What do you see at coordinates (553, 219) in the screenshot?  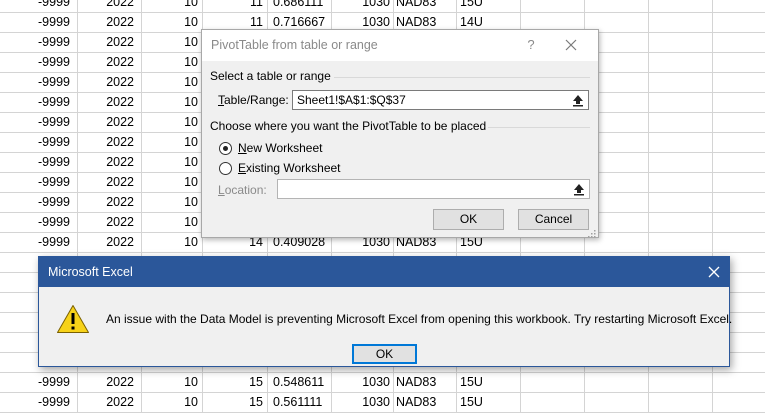 I see `cancel-button: Cancel` at bounding box center [553, 219].